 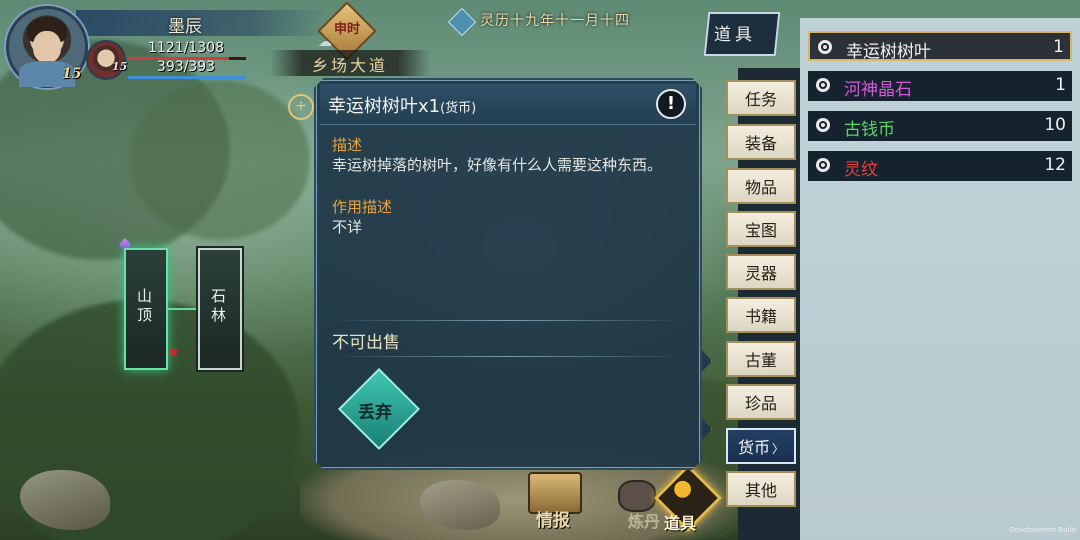 I want to click on category-tab: 珍品, so click(x=761, y=402).